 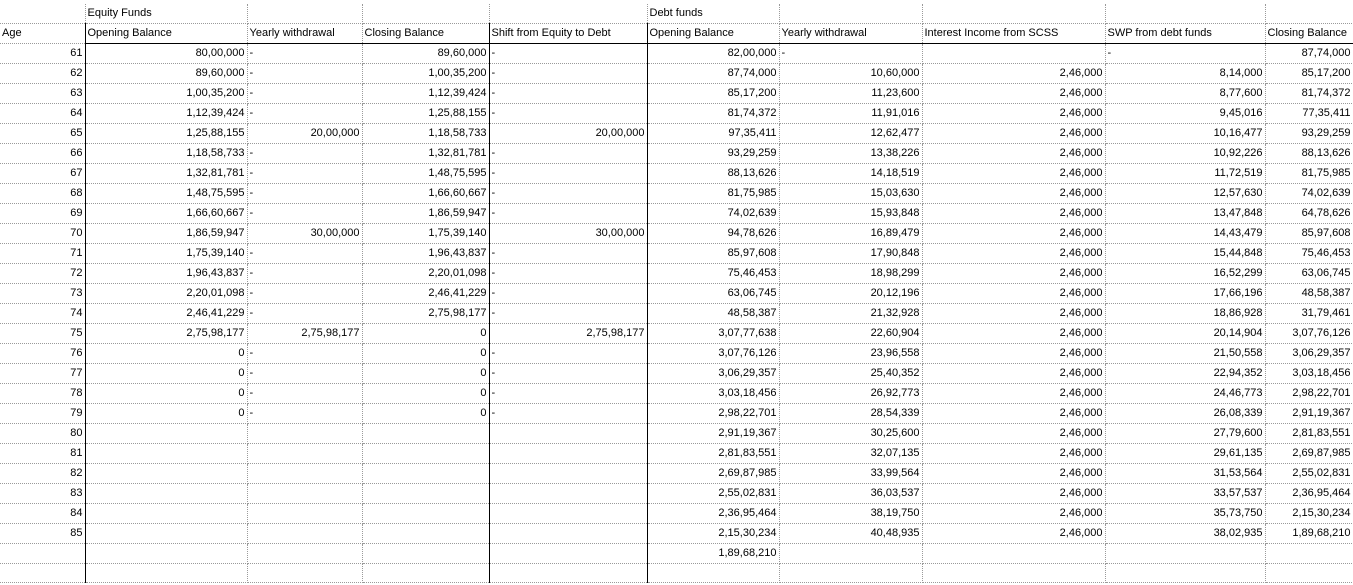 What do you see at coordinates (1185, 173) in the screenshot?
I see `cell-swp: 11,72,519` at bounding box center [1185, 173].